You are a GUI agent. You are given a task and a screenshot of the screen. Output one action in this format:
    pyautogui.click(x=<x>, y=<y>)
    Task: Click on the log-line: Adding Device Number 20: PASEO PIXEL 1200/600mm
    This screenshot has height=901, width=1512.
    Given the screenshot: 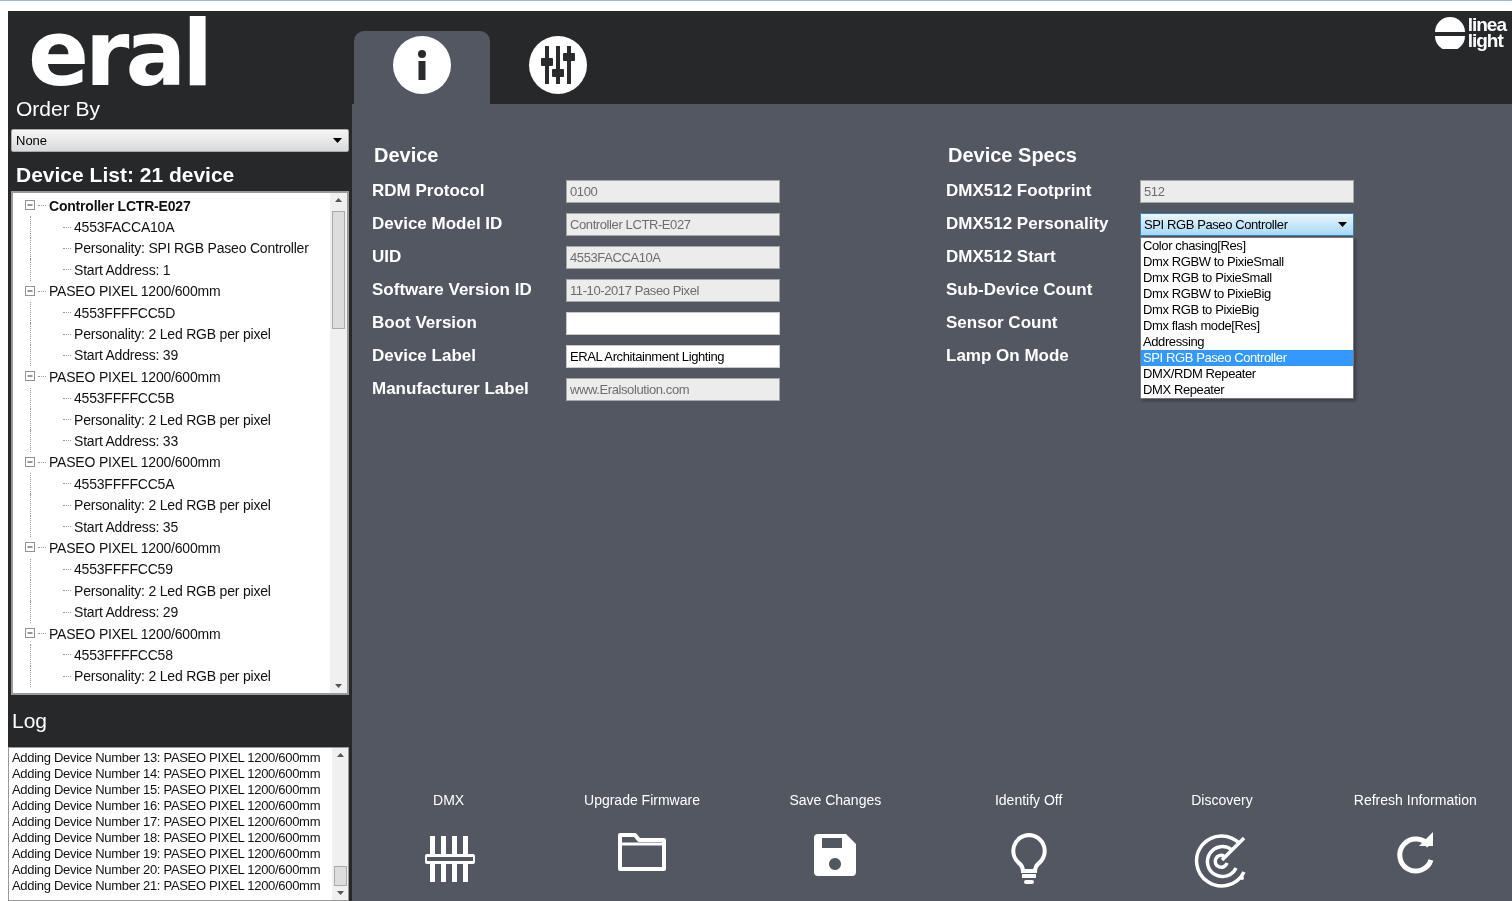 What is the action you would take?
    pyautogui.click(x=167, y=870)
    